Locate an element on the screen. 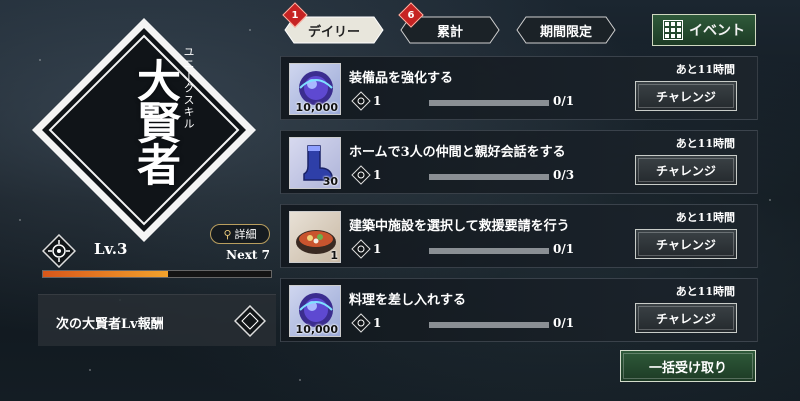 This screenshot has width=800, height=401. detail-label: 詳細 is located at coordinates (245, 234).